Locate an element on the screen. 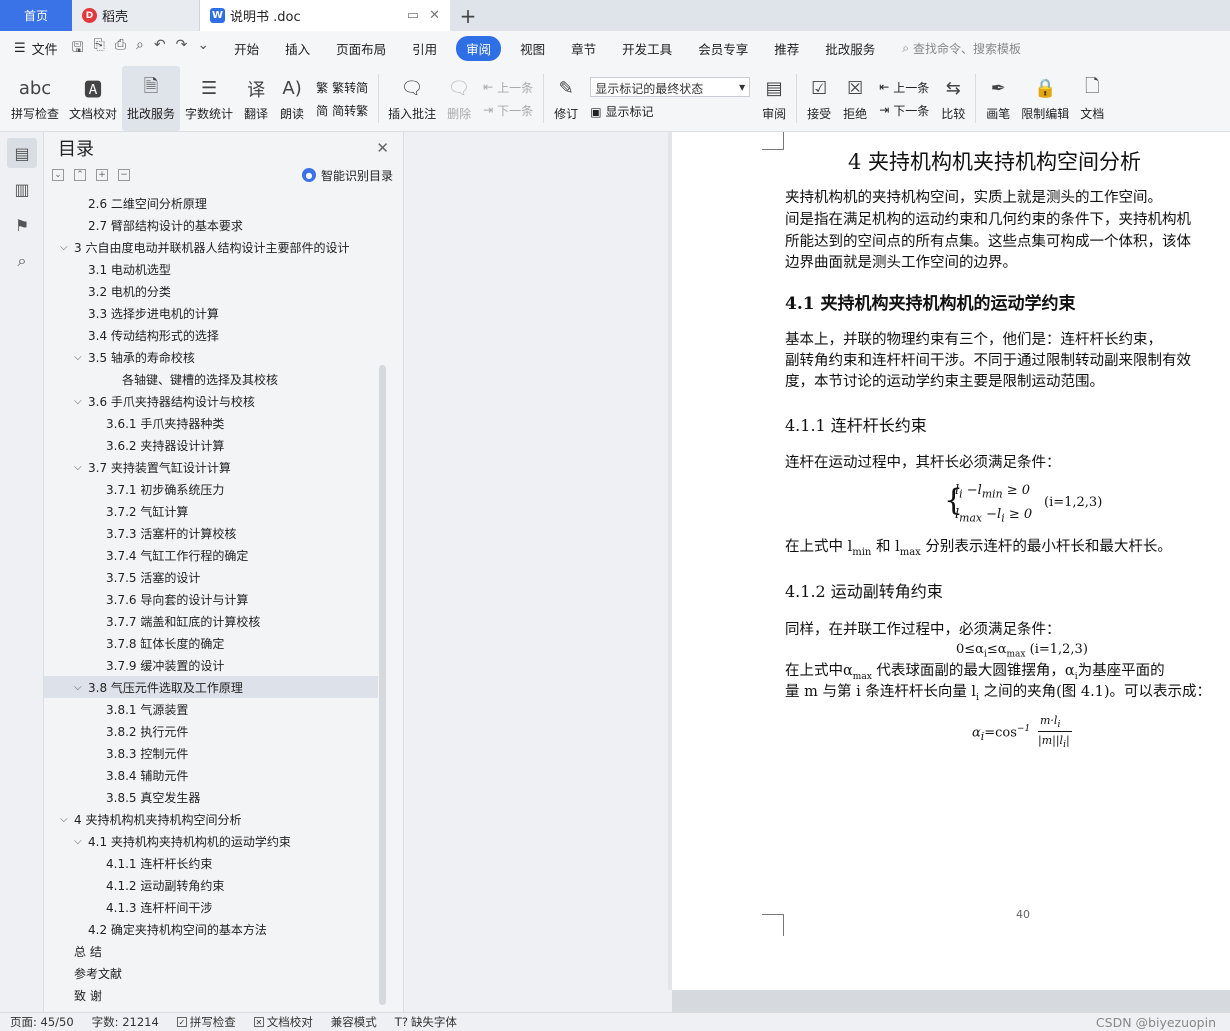 The image size is (1230, 1031). translate-button: 译翻译 is located at coordinates (256, 98).